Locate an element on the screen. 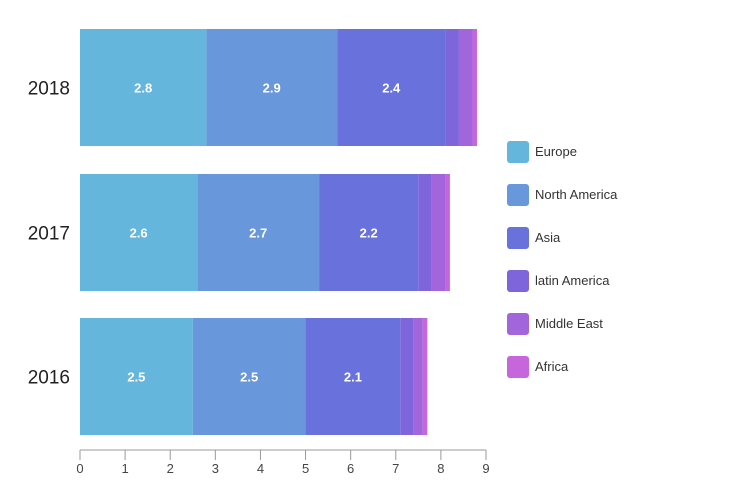 This screenshot has height=500, width=742. legend-item-europe: Europe is located at coordinates (562, 151).